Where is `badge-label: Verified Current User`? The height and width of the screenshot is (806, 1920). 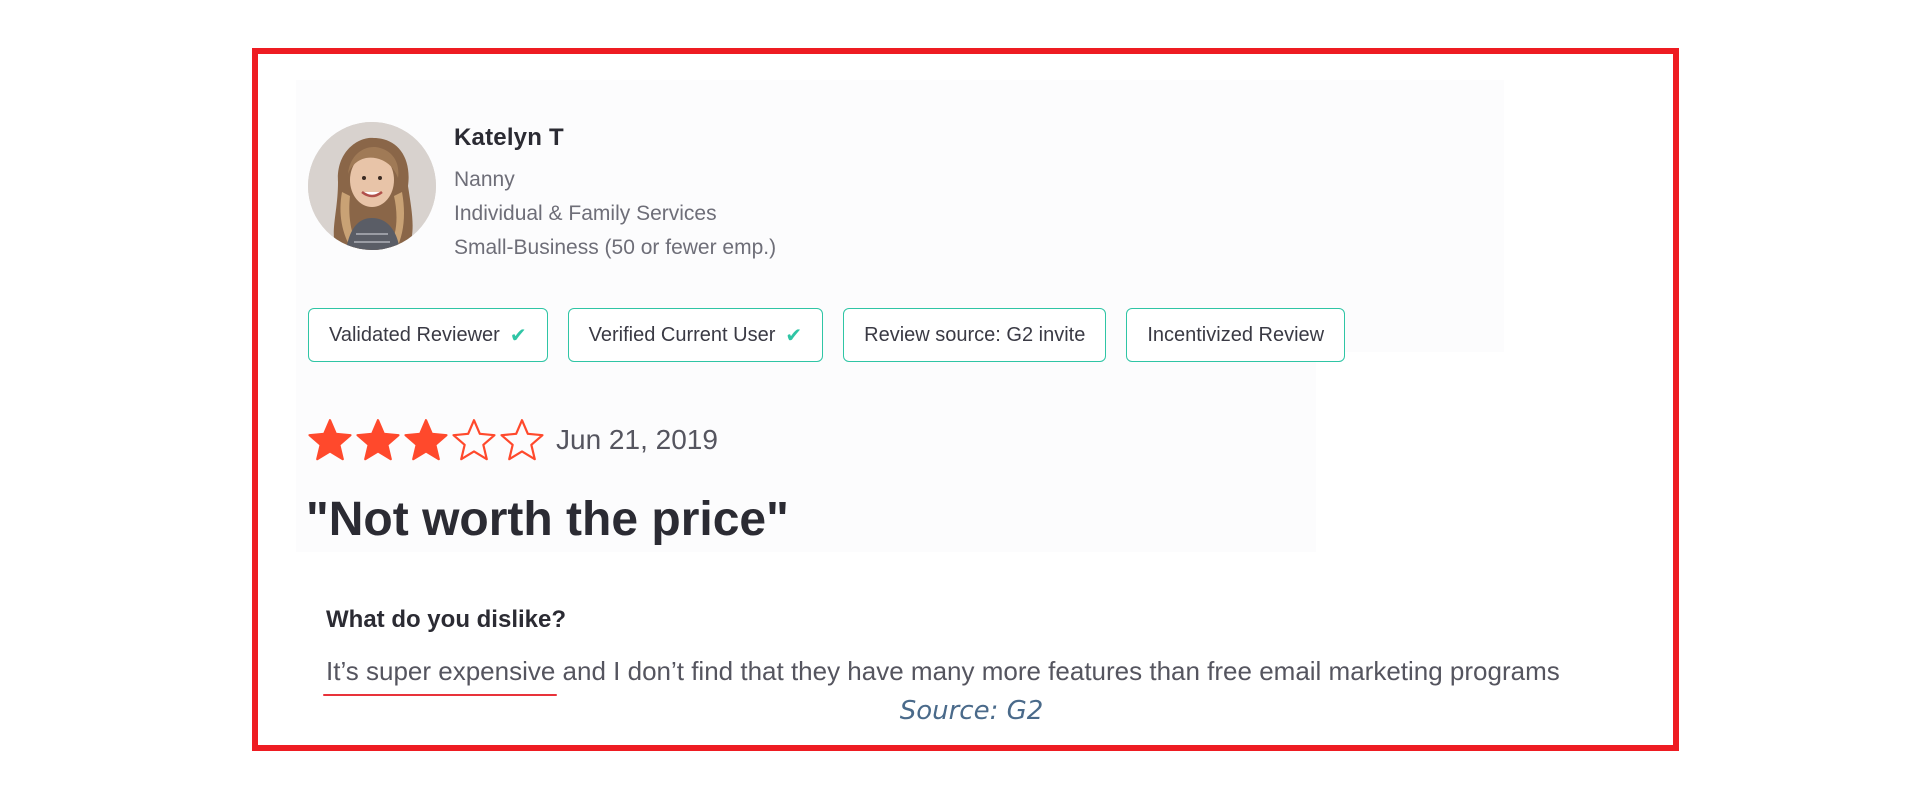 badge-label: Verified Current User is located at coordinates (682, 334).